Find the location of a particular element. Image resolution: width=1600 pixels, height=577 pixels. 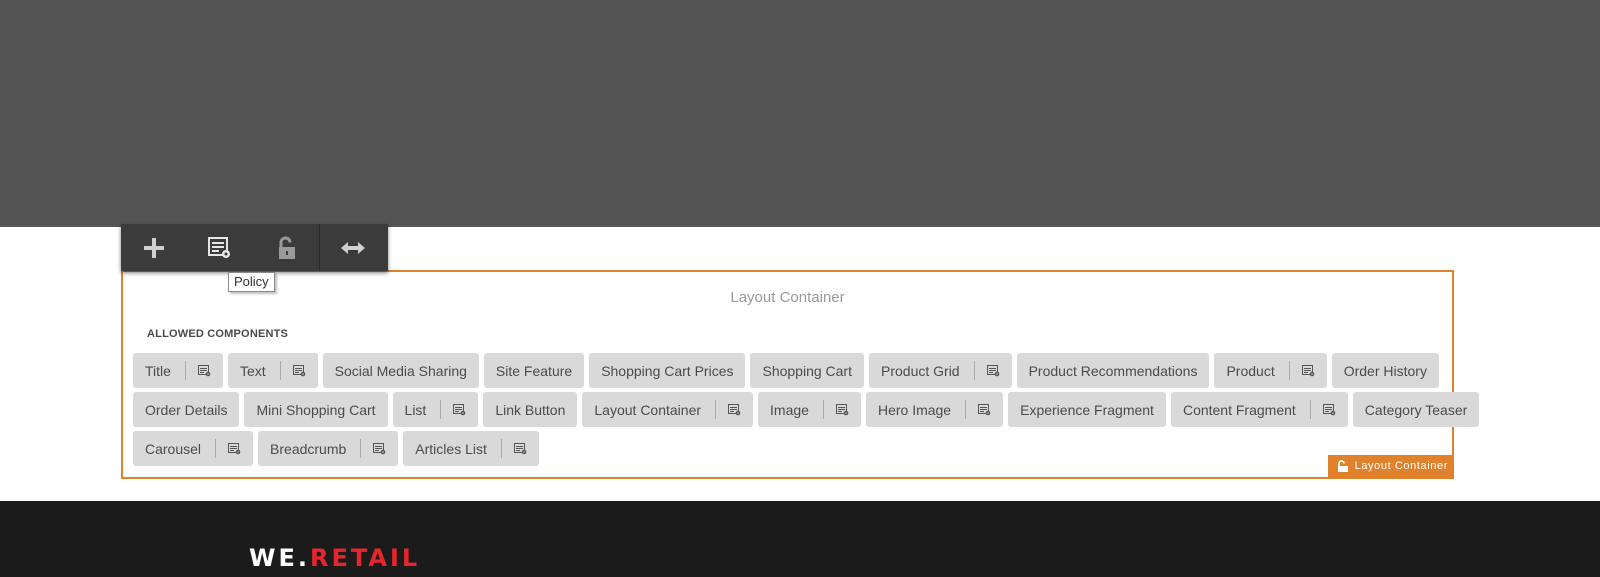

component-chip: Hero Image is located at coordinates (934, 409).